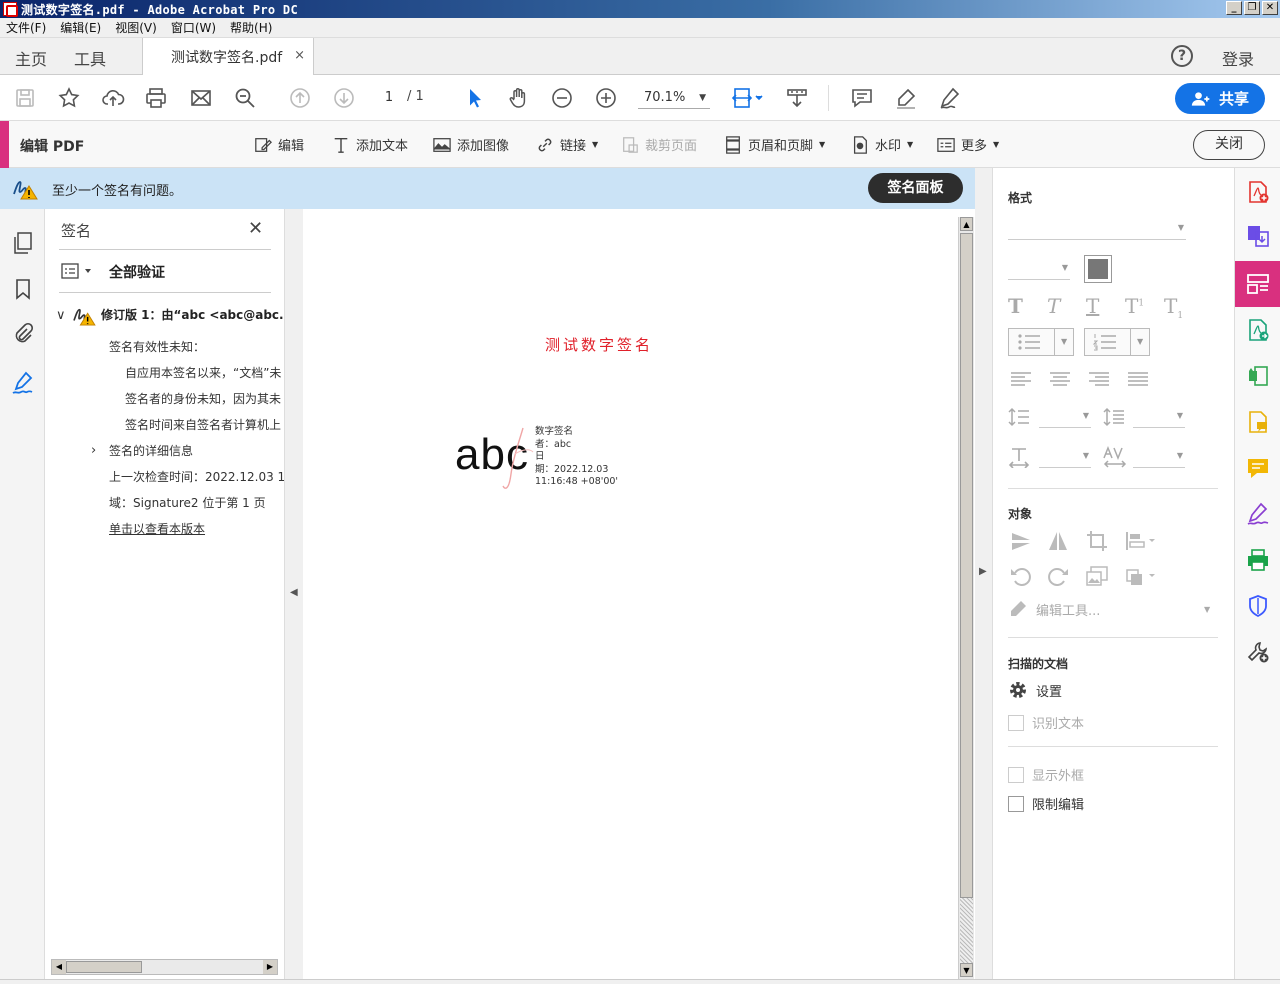 The width and height of the screenshot is (1280, 984). What do you see at coordinates (61, 315) in the screenshot?
I see `chevron-down-icon: ∨` at bounding box center [61, 315].